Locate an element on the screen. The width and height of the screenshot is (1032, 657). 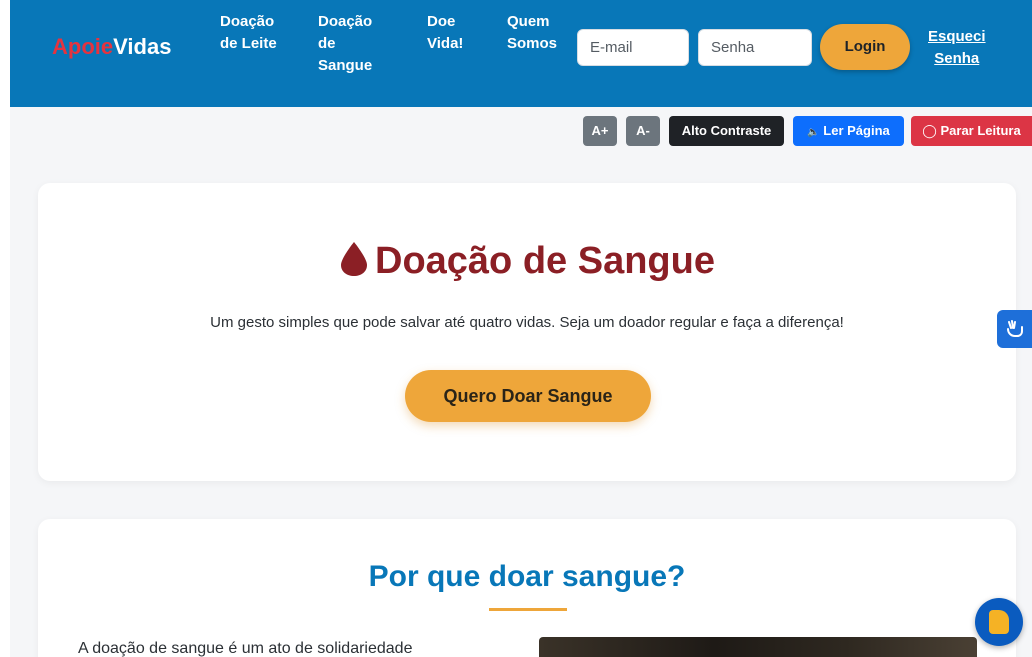
stop-reading-button: ◯ Parar Leitura is located at coordinates (971, 131).